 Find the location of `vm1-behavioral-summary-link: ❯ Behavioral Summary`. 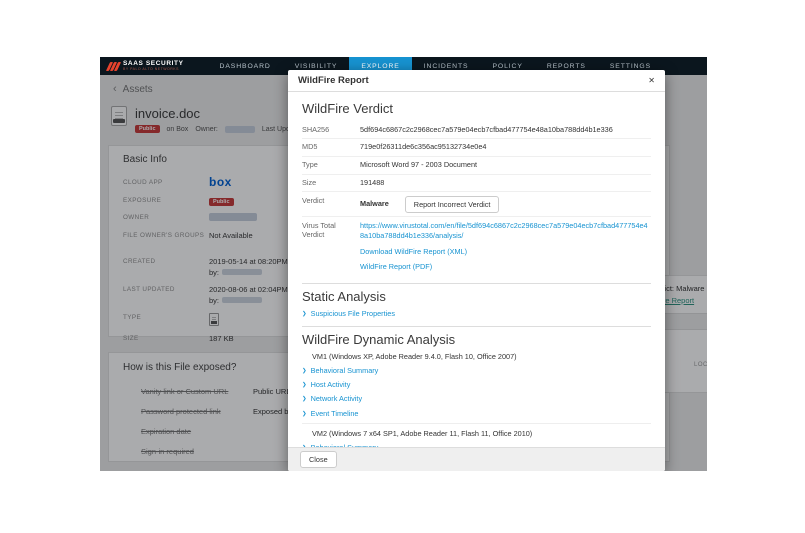

vm1-behavioral-summary-link: ❯ Behavioral Summary is located at coordinates (476, 371).